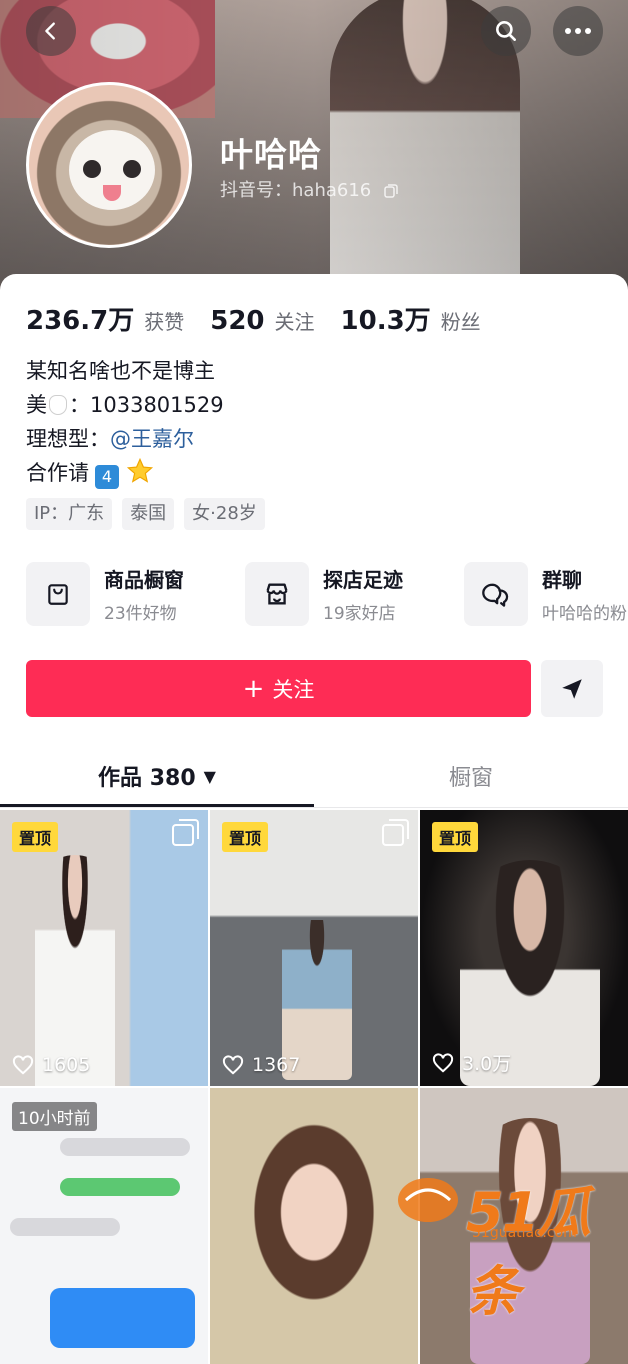 This screenshot has width=628, height=1364. I want to click on video-thumbnail, so click(314, 1226).